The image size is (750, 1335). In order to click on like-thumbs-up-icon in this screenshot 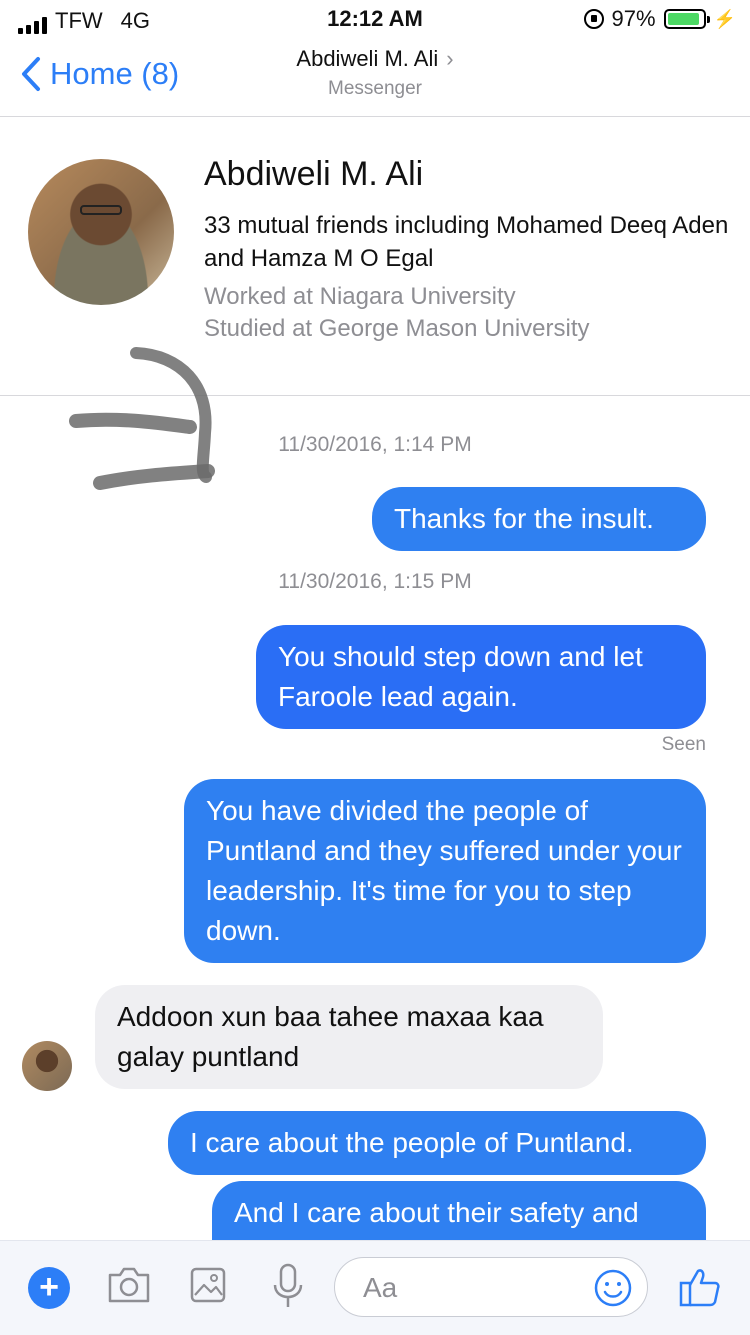, I will do `click(700, 1287)`.